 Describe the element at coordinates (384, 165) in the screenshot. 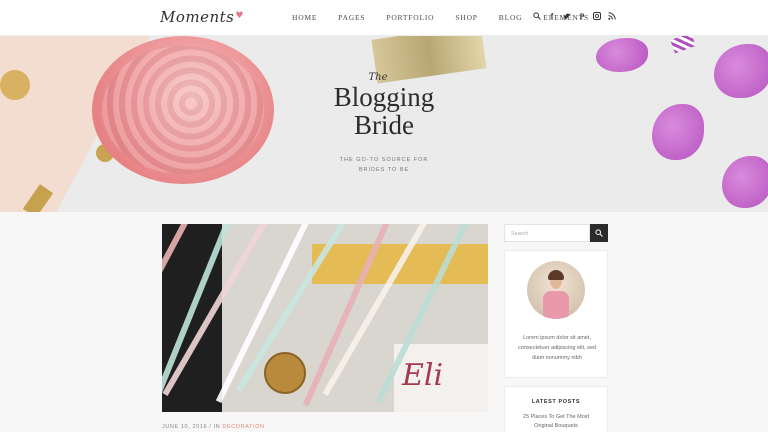

I see `hero-tagline: THE GO-TO SOURCE FOR BRIDES TO BE` at that location.